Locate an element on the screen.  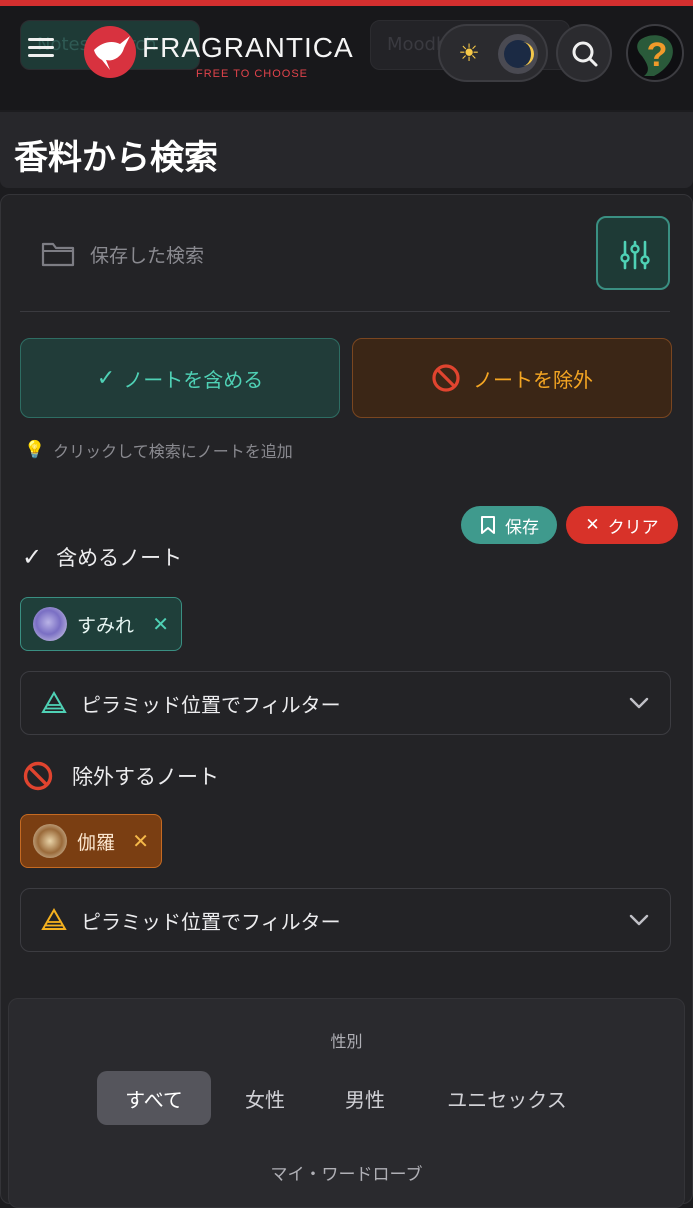
included-notes-title: 含めるノート is located at coordinates (119, 558).